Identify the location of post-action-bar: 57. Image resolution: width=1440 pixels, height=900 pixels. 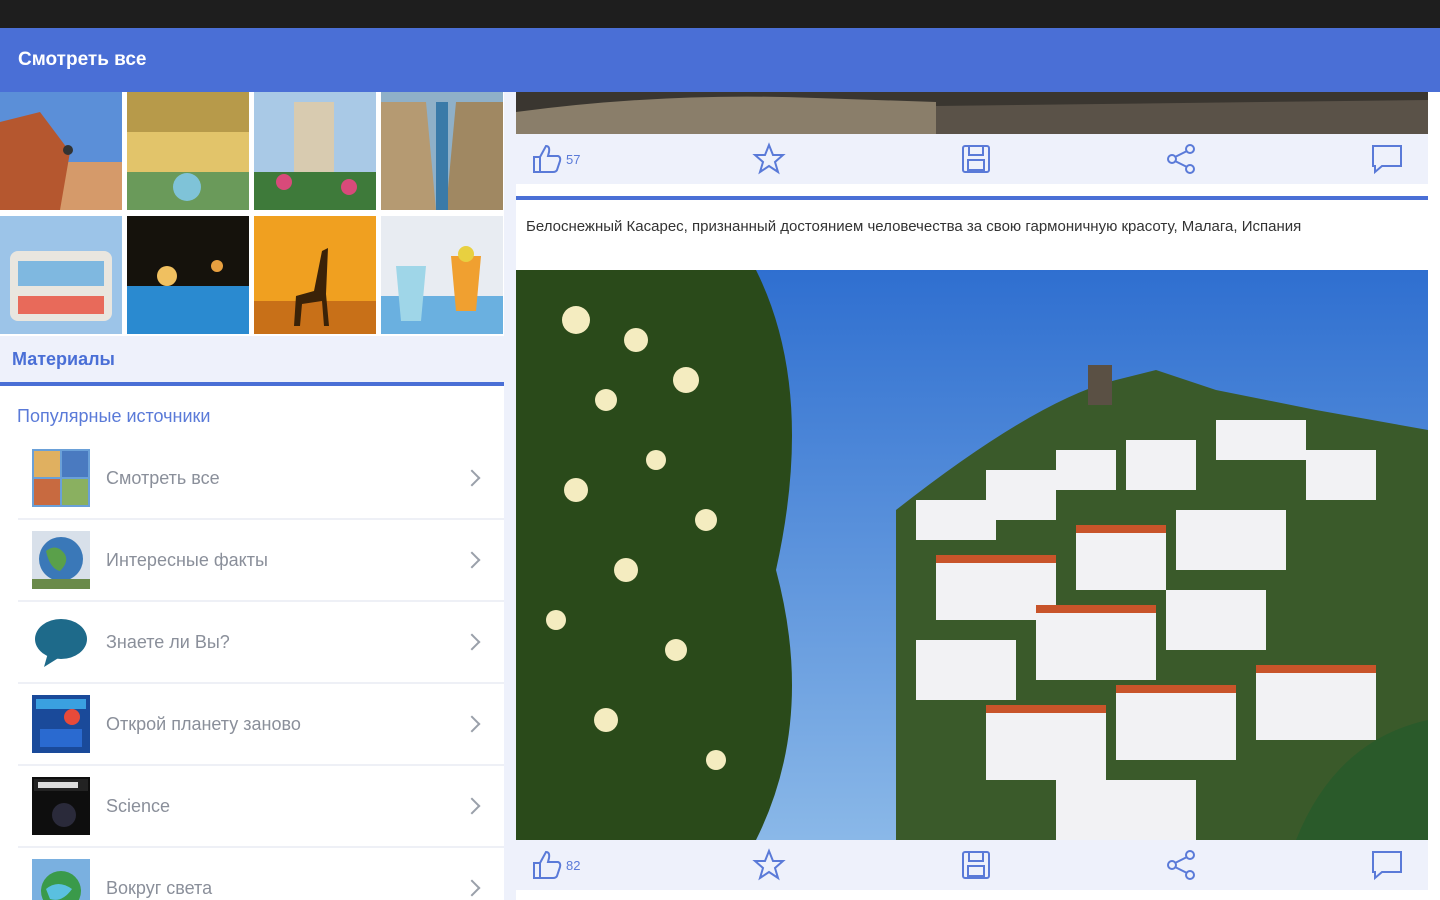
(972, 159).